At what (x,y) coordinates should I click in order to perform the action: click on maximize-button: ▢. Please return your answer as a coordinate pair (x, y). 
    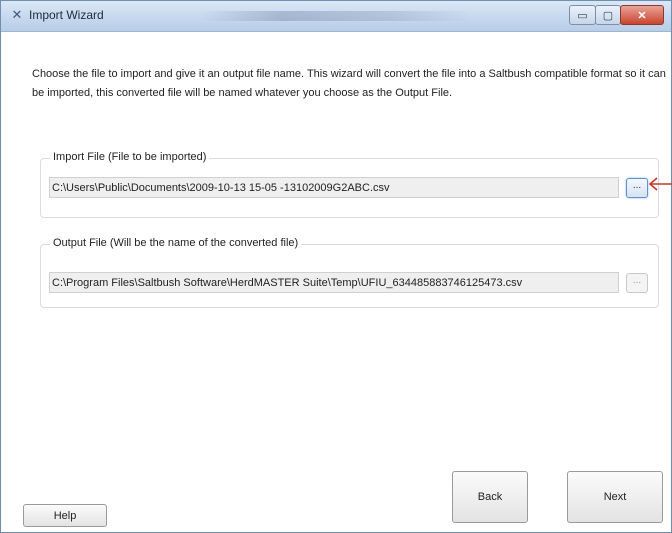
    Looking at the image, I should click on (608, 15).